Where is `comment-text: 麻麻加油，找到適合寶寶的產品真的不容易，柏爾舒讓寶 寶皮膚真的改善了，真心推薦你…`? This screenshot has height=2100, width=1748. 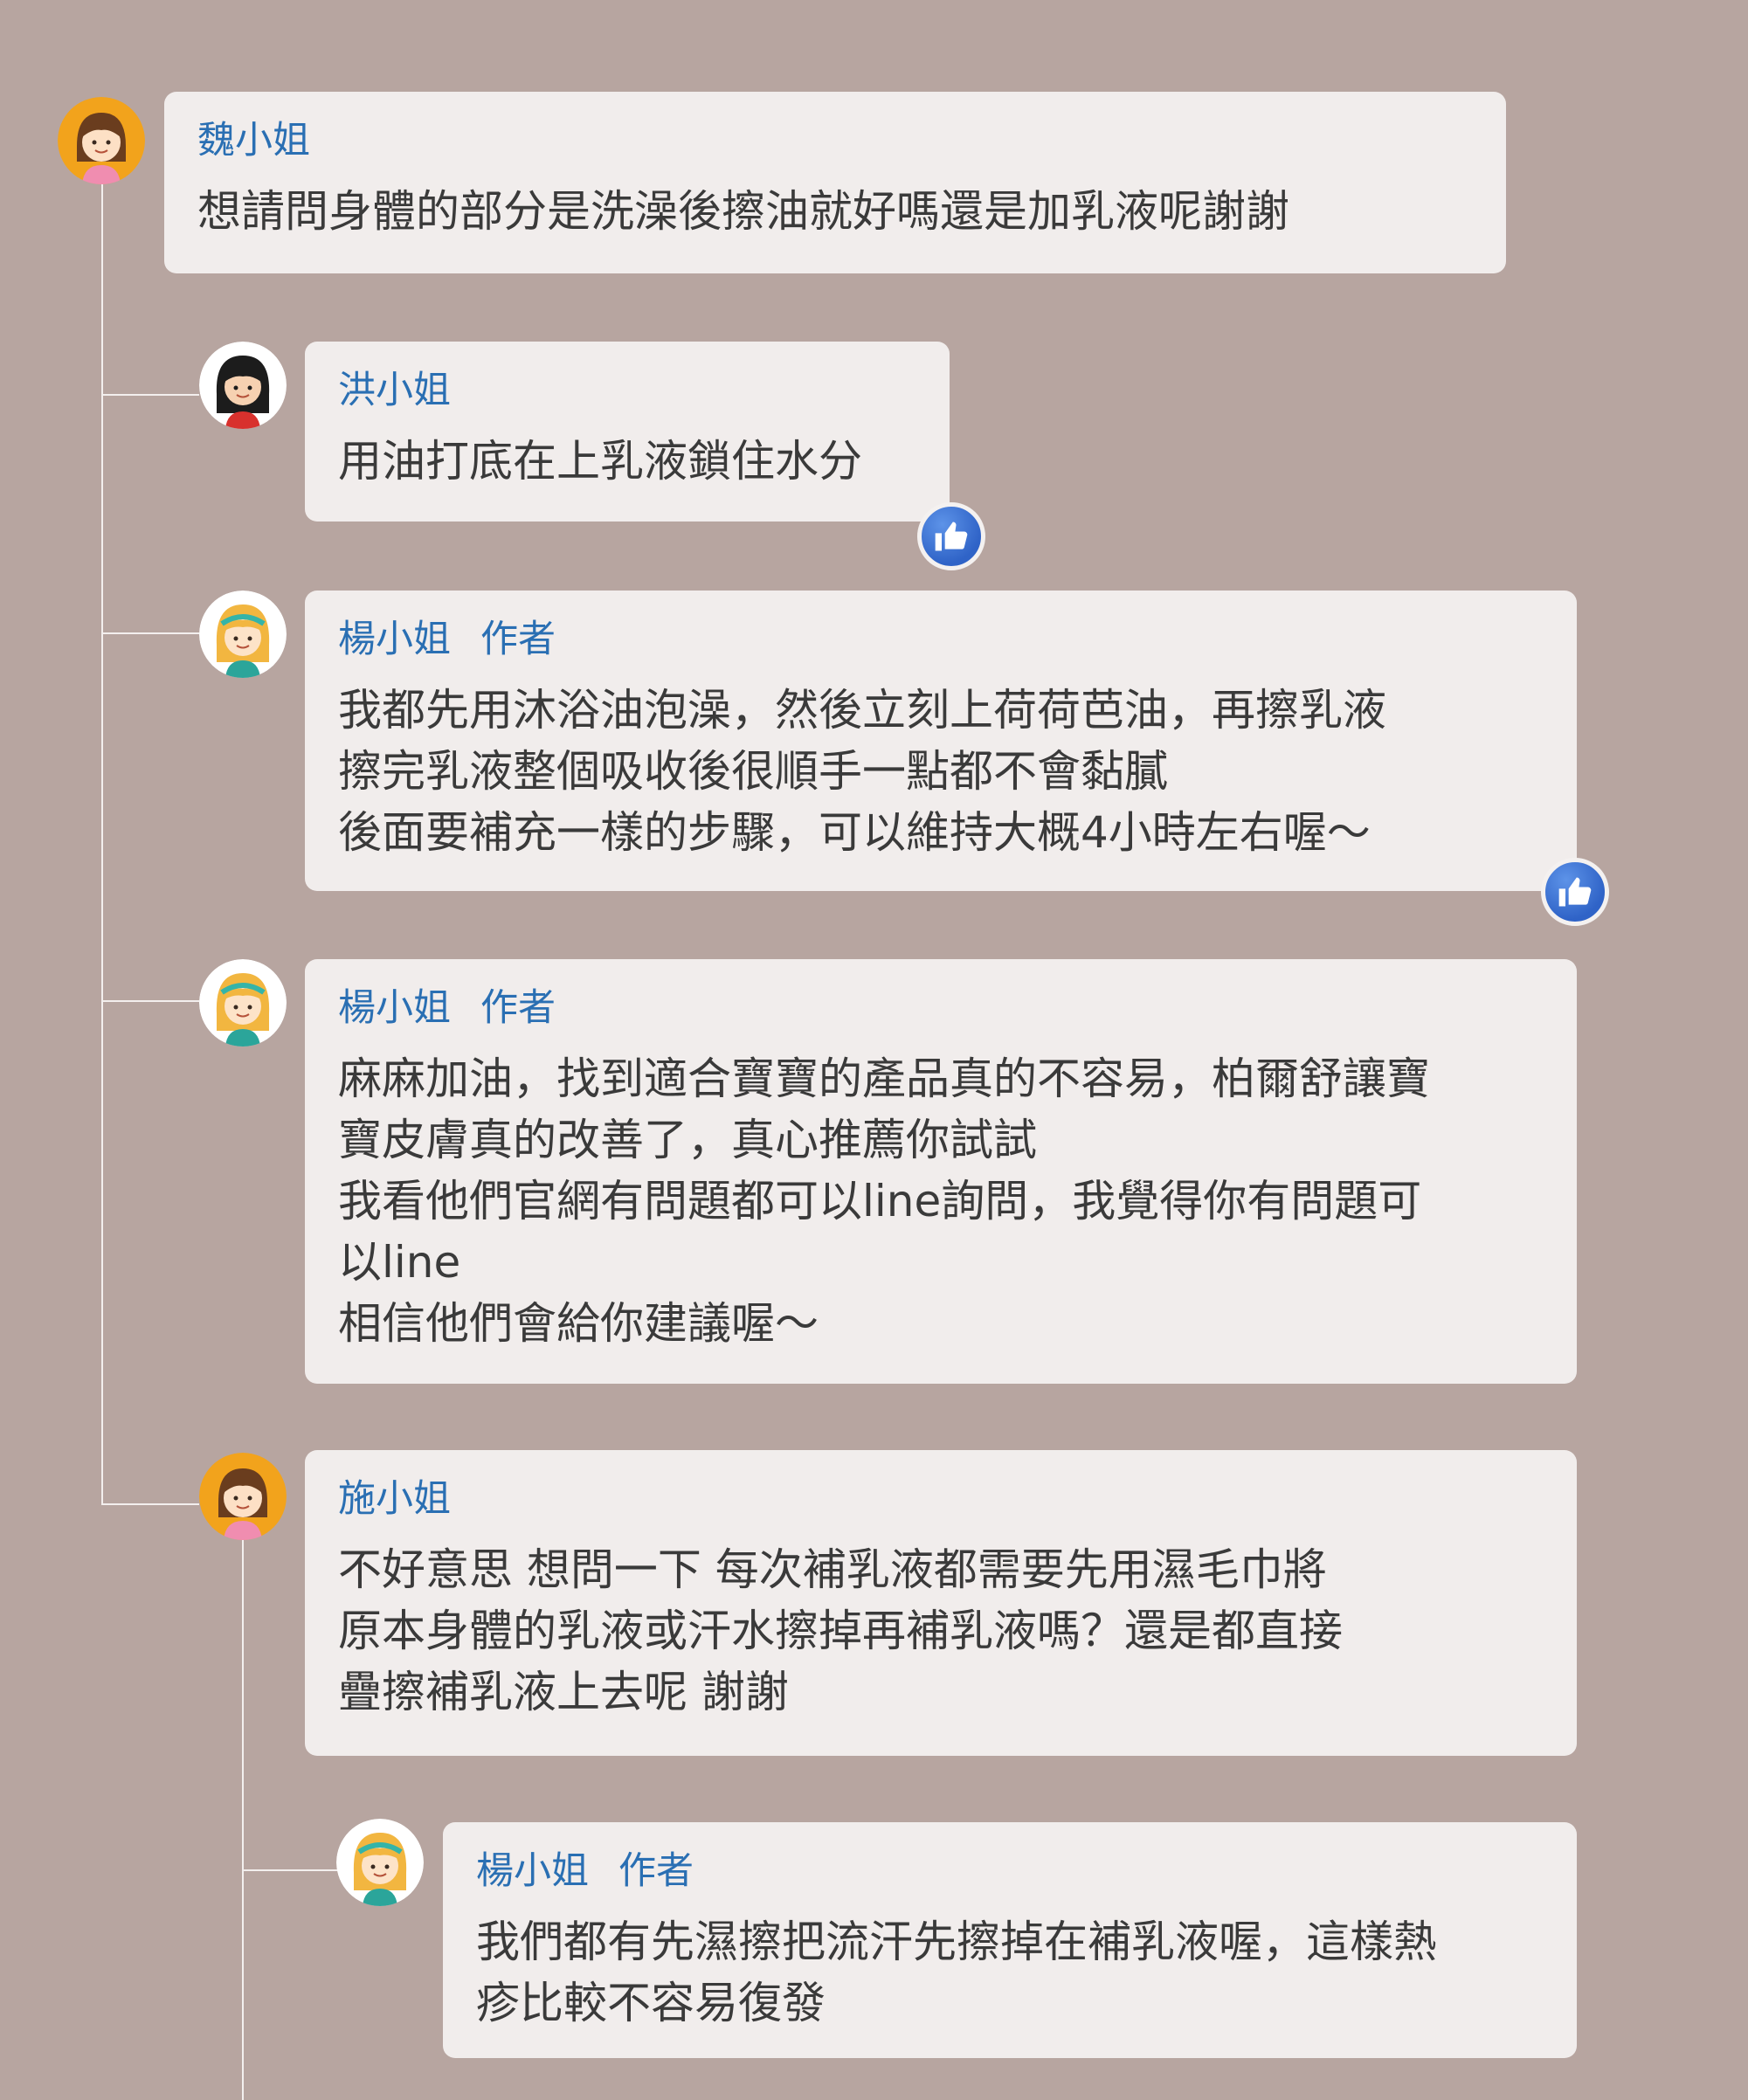
comment-text: 麻麻加油，找到適合寶寶的產品真的不容易，柏爾舒讓寶 寶皮膚真的改善了，真心推薦你… is located at coordinates (884, 1201).